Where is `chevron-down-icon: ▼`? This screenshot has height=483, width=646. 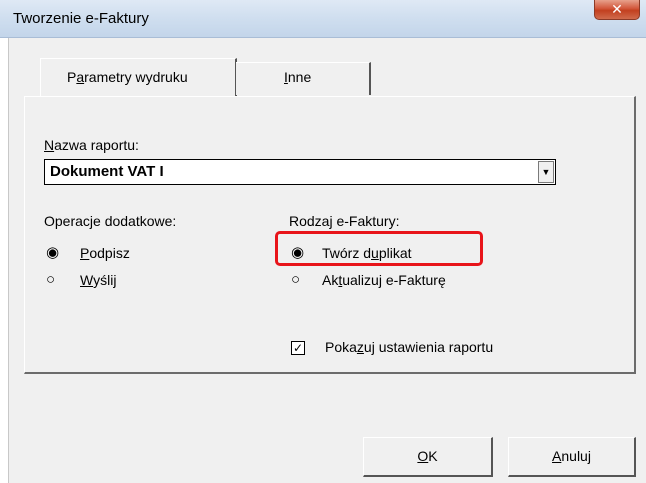 chevron-down-icon: ▼ is located at coordinates (546, 172).